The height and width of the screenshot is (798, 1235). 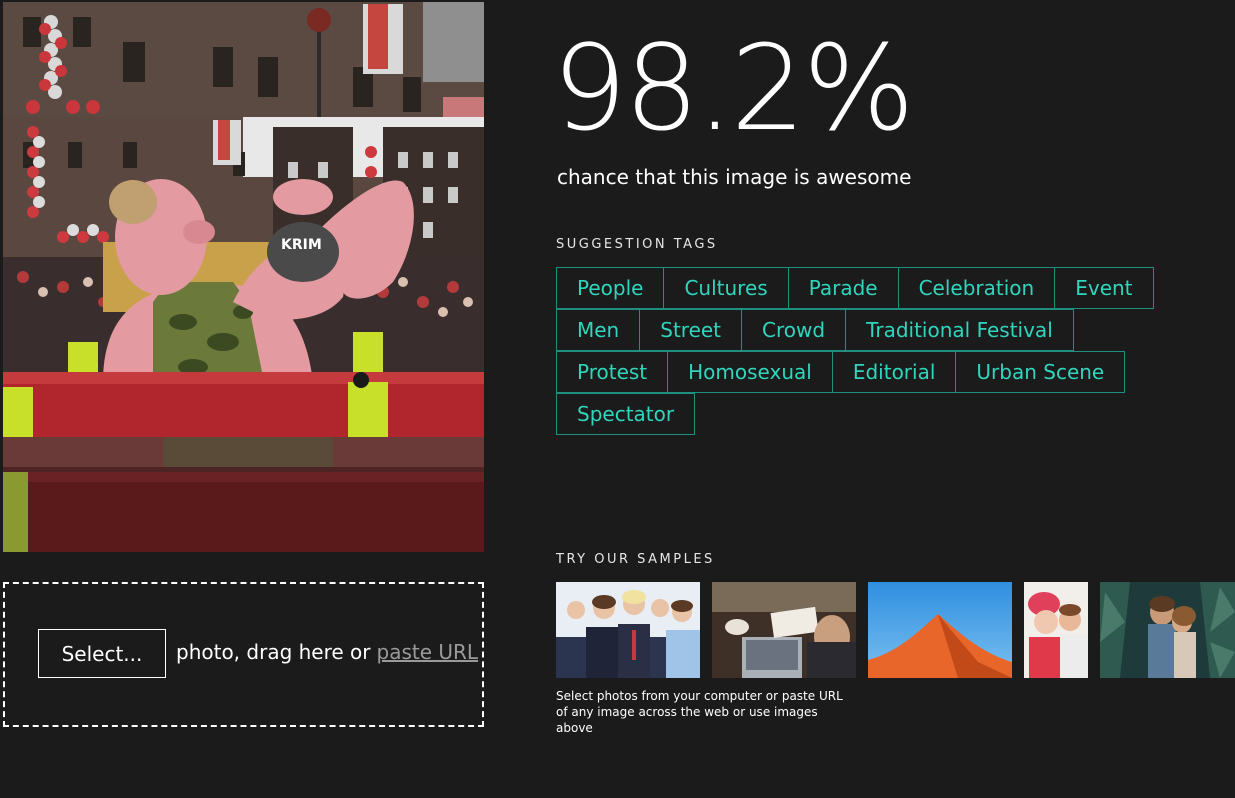 I want to click on score-caption: chance that this image is awesome, so click(x=734, y=177).